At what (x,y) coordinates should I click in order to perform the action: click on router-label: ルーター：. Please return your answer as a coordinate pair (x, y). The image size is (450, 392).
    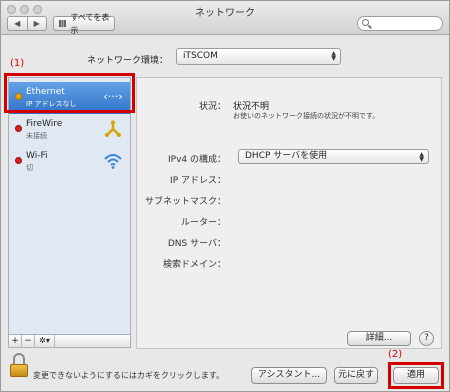
    Looking at the image, I should click on (203, 223).